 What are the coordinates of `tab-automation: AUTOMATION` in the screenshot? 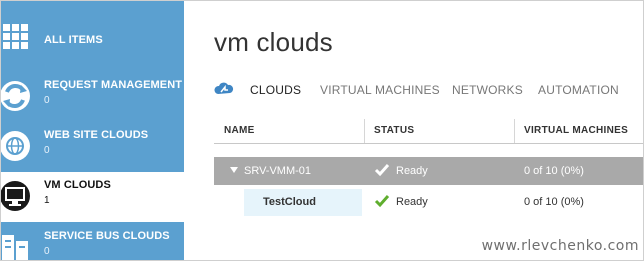 It's located at (578, 90).